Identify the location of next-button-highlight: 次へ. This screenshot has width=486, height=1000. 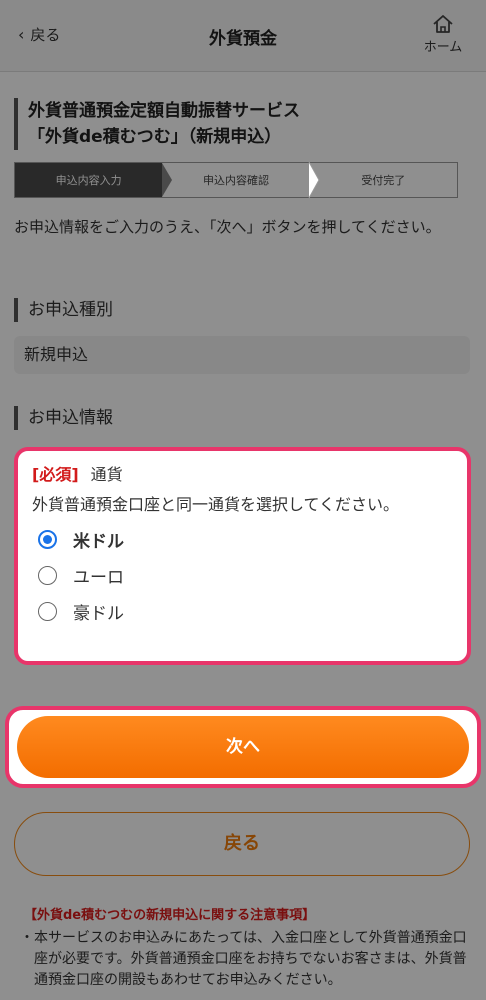
(243, 747).